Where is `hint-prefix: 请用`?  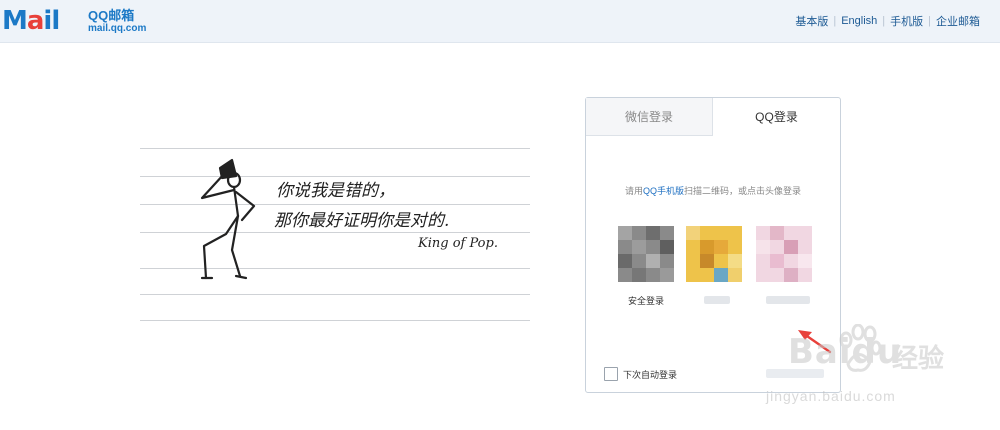
hint-prefix: 请用 is located at coordinates (633, 191).